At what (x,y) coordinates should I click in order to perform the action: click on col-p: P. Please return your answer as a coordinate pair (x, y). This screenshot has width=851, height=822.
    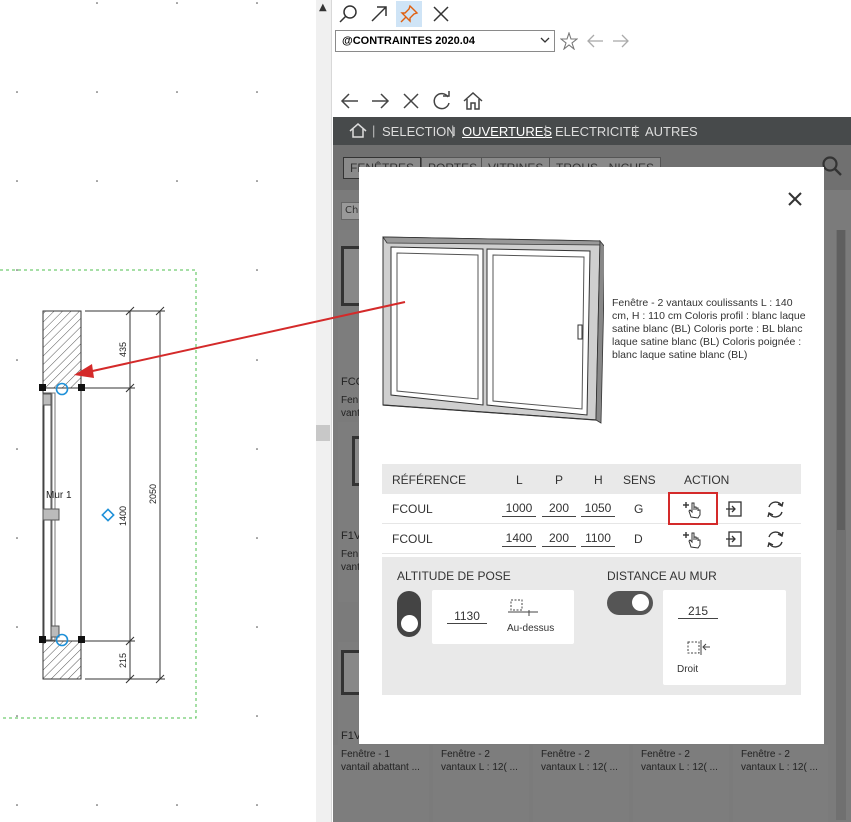
    Looking at the image, I should click on (559, 480).